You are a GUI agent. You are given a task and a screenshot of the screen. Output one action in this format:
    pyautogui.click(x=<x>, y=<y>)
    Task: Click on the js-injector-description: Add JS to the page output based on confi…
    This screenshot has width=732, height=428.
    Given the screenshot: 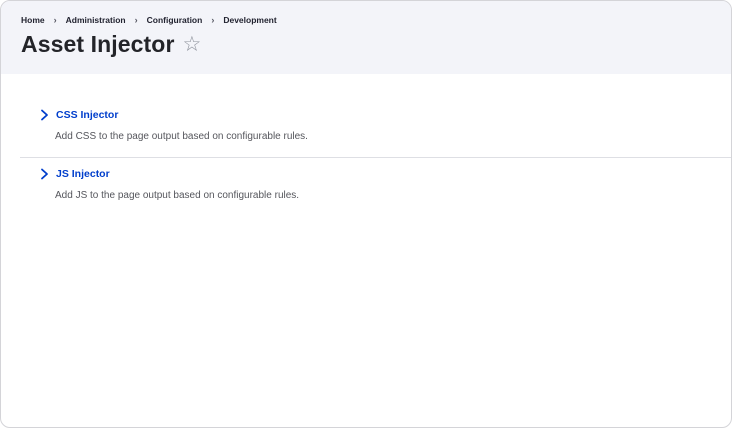 What is the action you would take?
    pyautogui.click(x=177, y=195)
    